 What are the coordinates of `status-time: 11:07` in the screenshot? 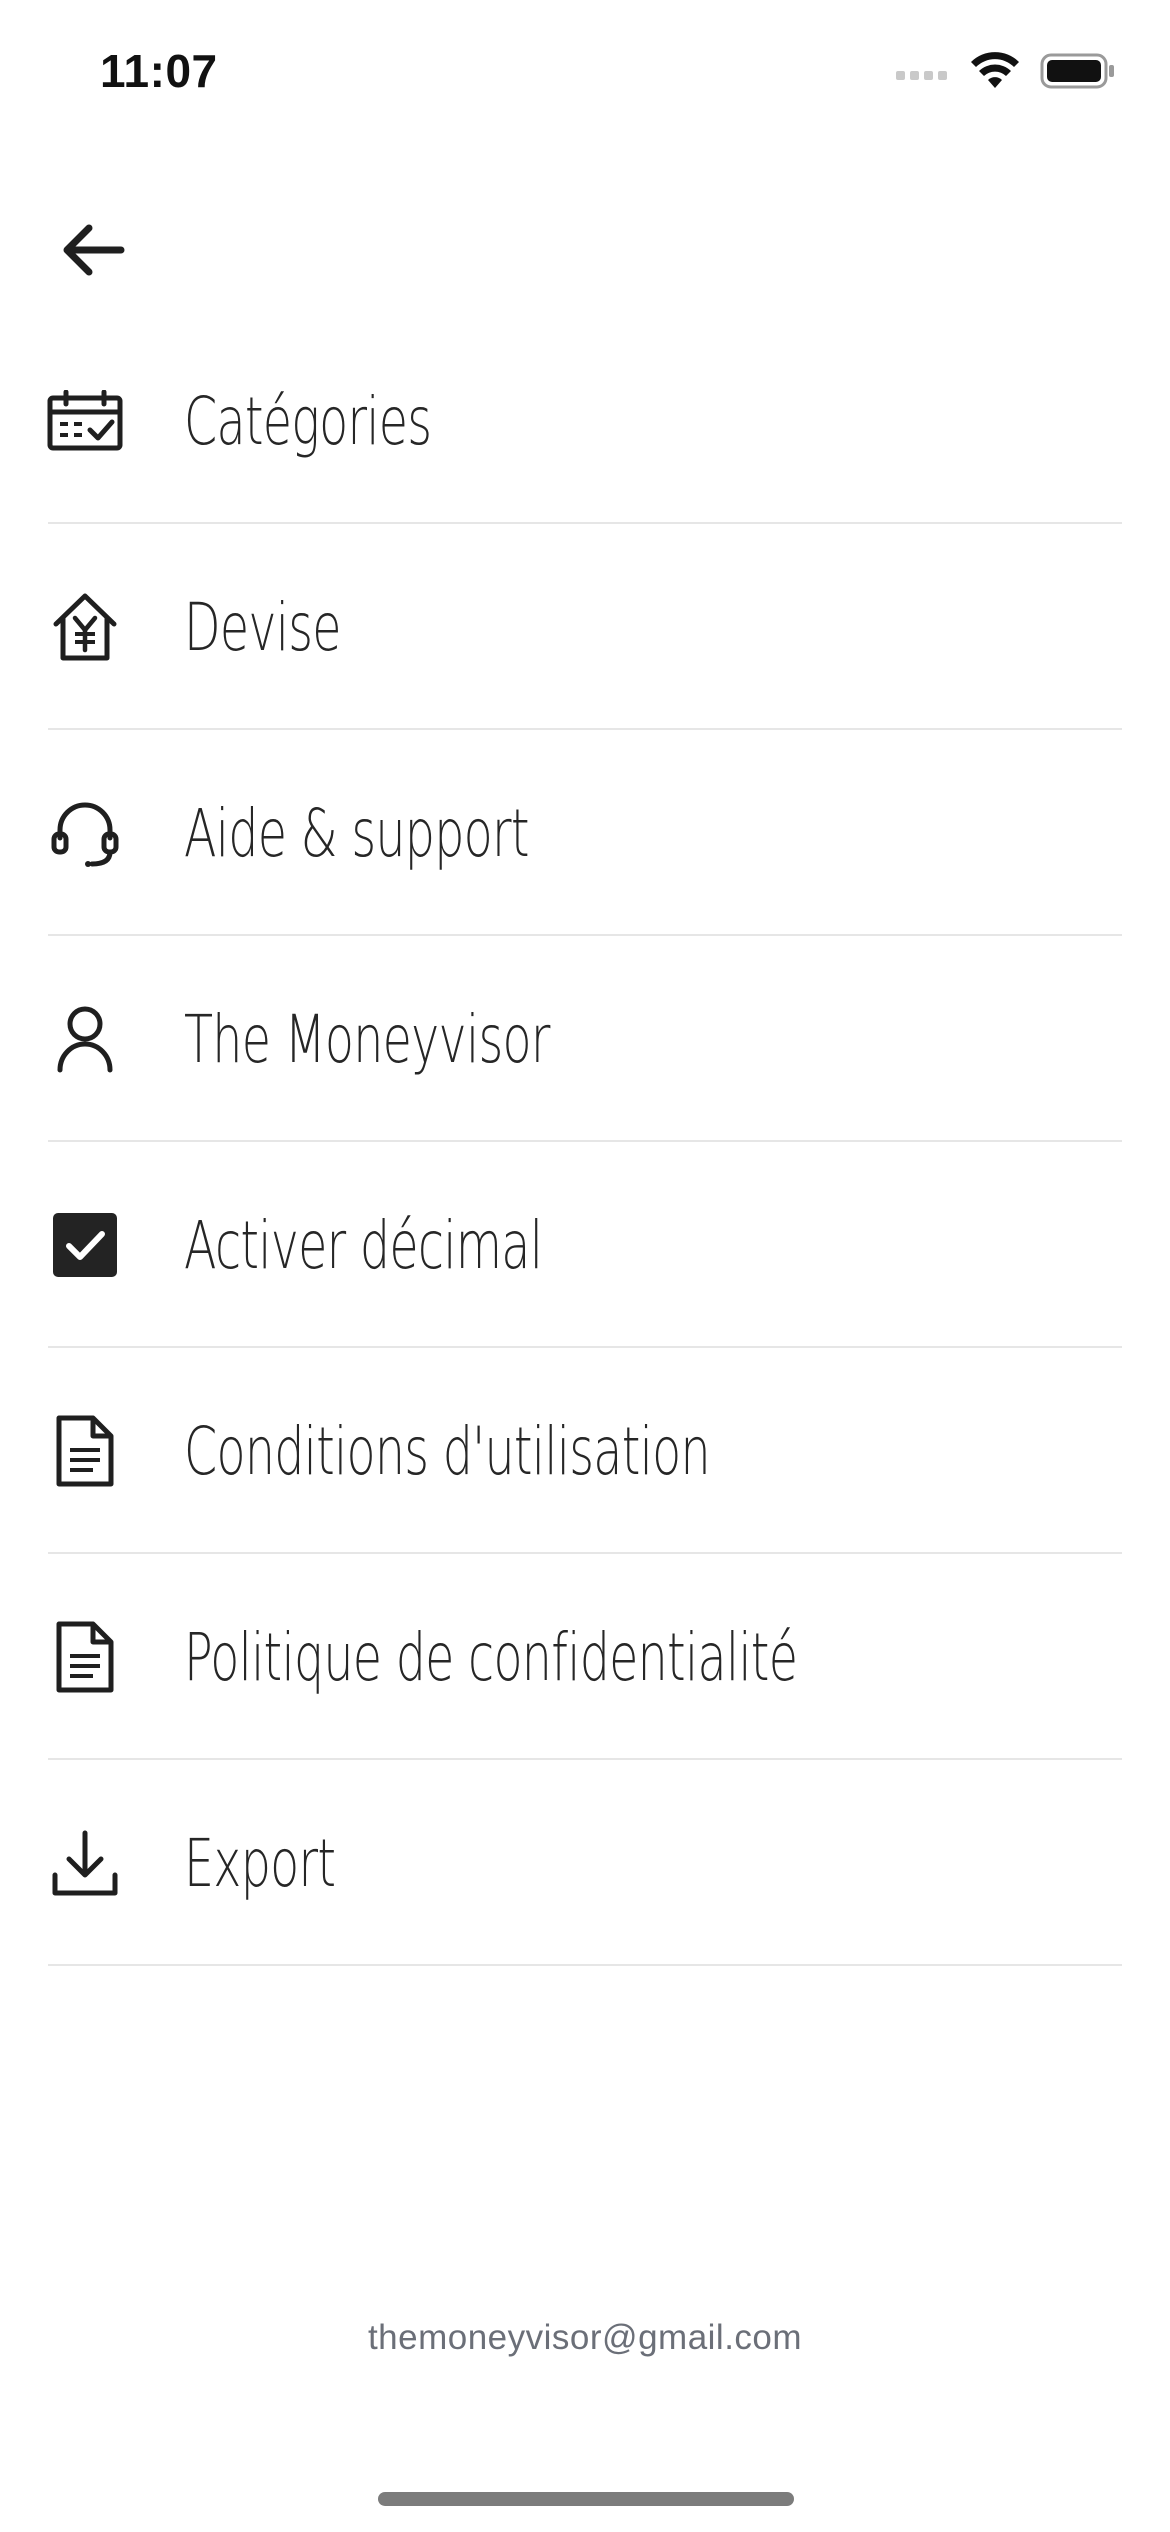 It's located at (159, 71).